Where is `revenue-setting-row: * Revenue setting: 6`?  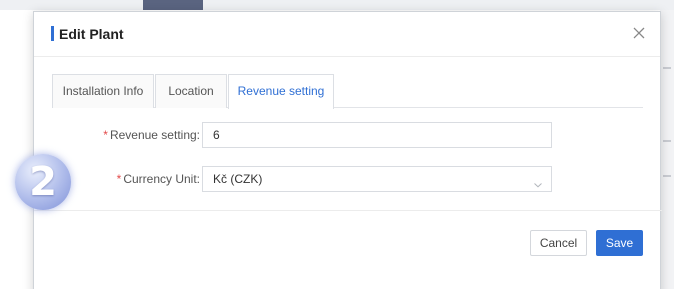 revenue-setting-row: * Revenue setting: 6 is located at coordinates (348, 135).